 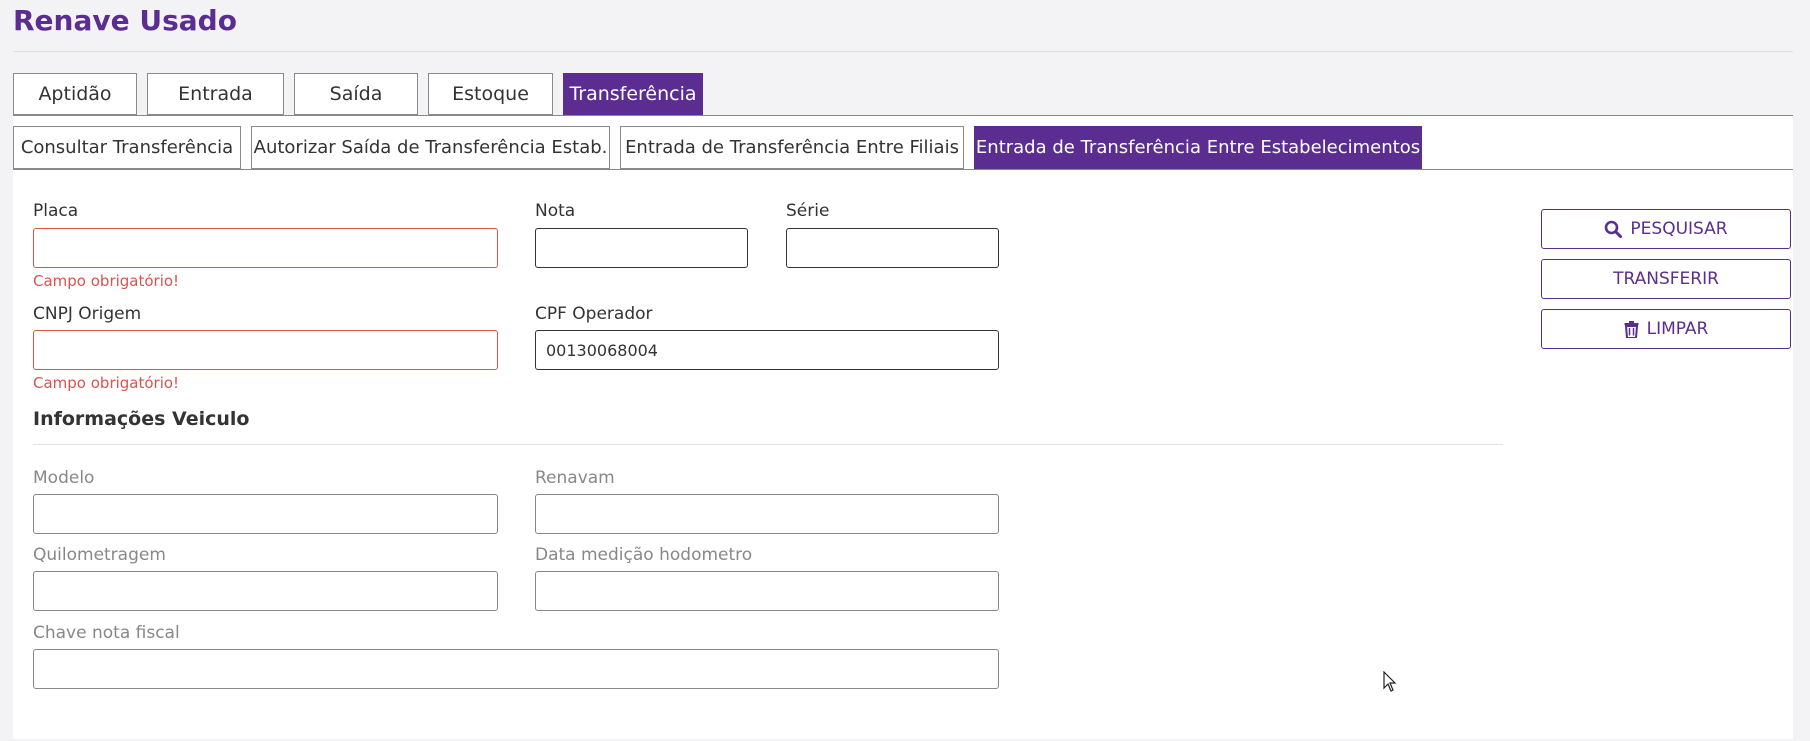 What do you see at coordinates (767, 350) in the screenshot?
I see `cpf-operador-input` at bounding box center [767, 350].